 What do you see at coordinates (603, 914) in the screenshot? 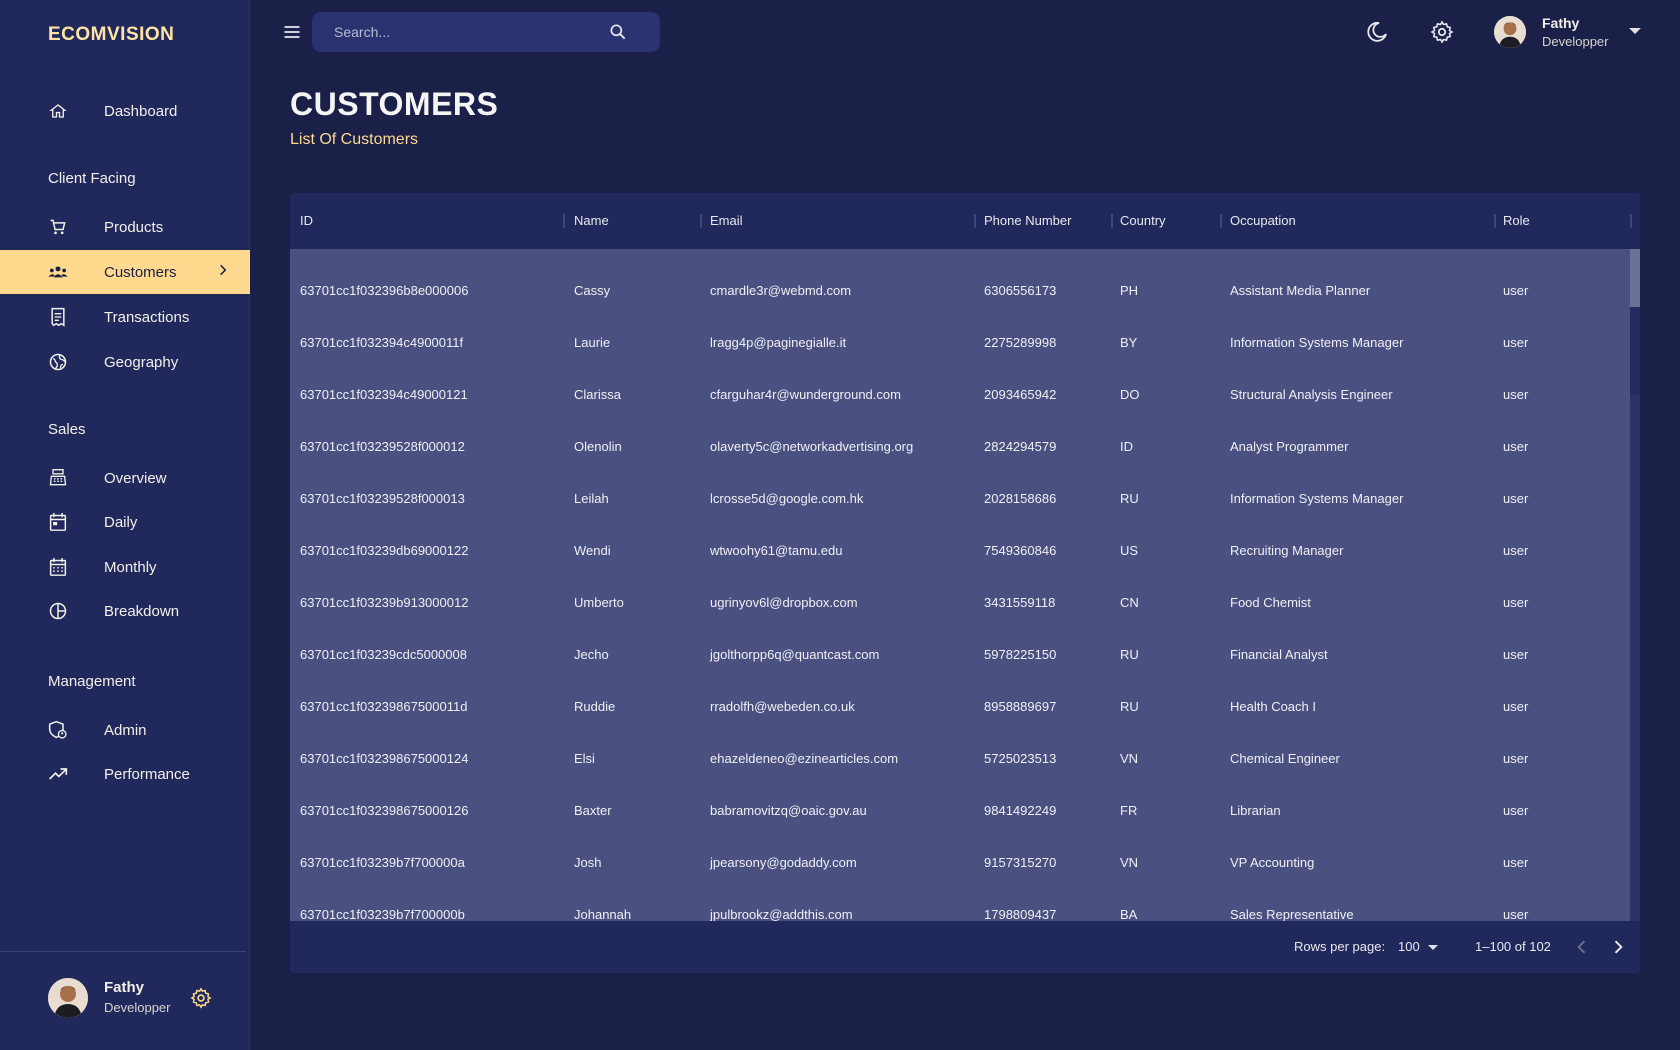
I see `cell-name: Johannah` at bounding box center [603, 914].